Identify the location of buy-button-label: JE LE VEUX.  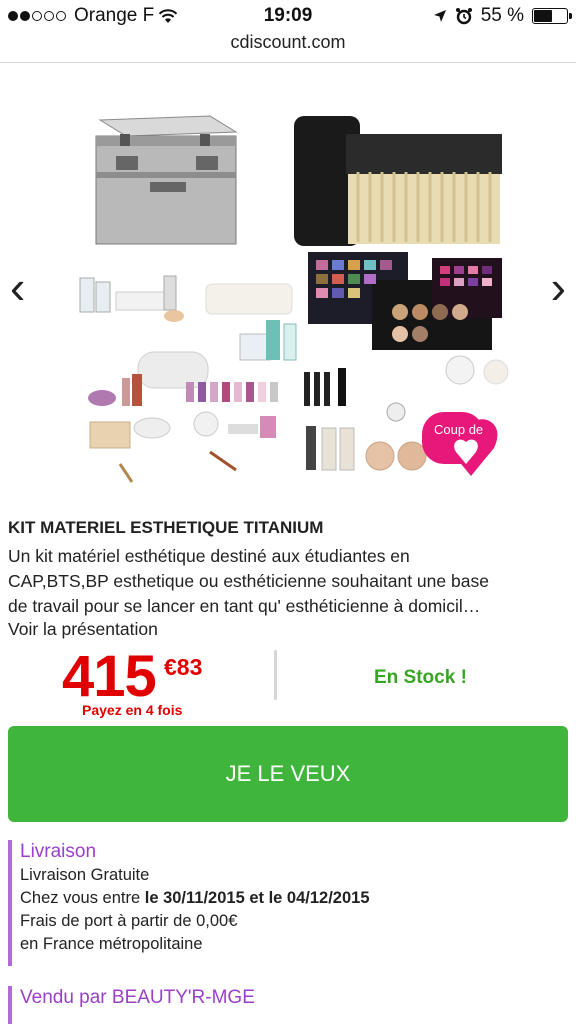
(288, 773).